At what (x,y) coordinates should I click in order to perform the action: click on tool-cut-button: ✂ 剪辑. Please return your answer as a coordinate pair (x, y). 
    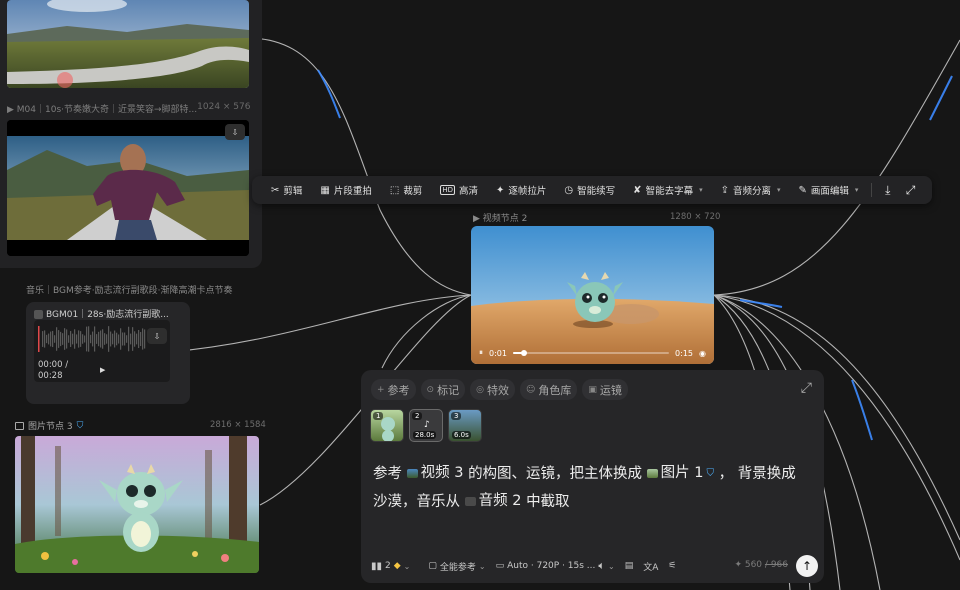
    Looking at the image, I should click on (286, 190).